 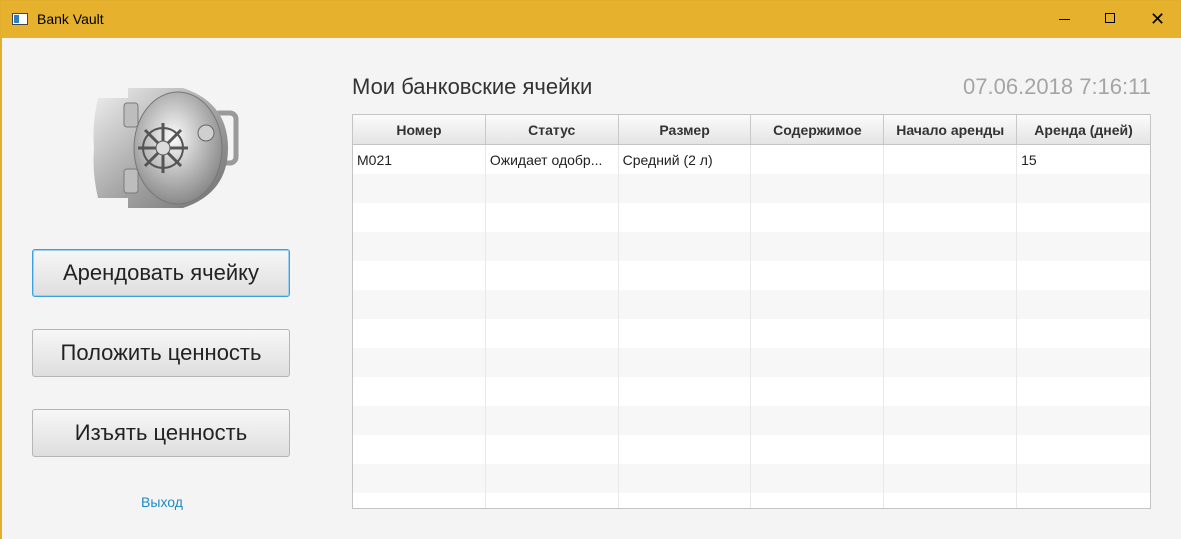 What do you see at coordinates (552, 129) in the screenshot?
I see `column-header: Статус` at bounding box center [552, 129].